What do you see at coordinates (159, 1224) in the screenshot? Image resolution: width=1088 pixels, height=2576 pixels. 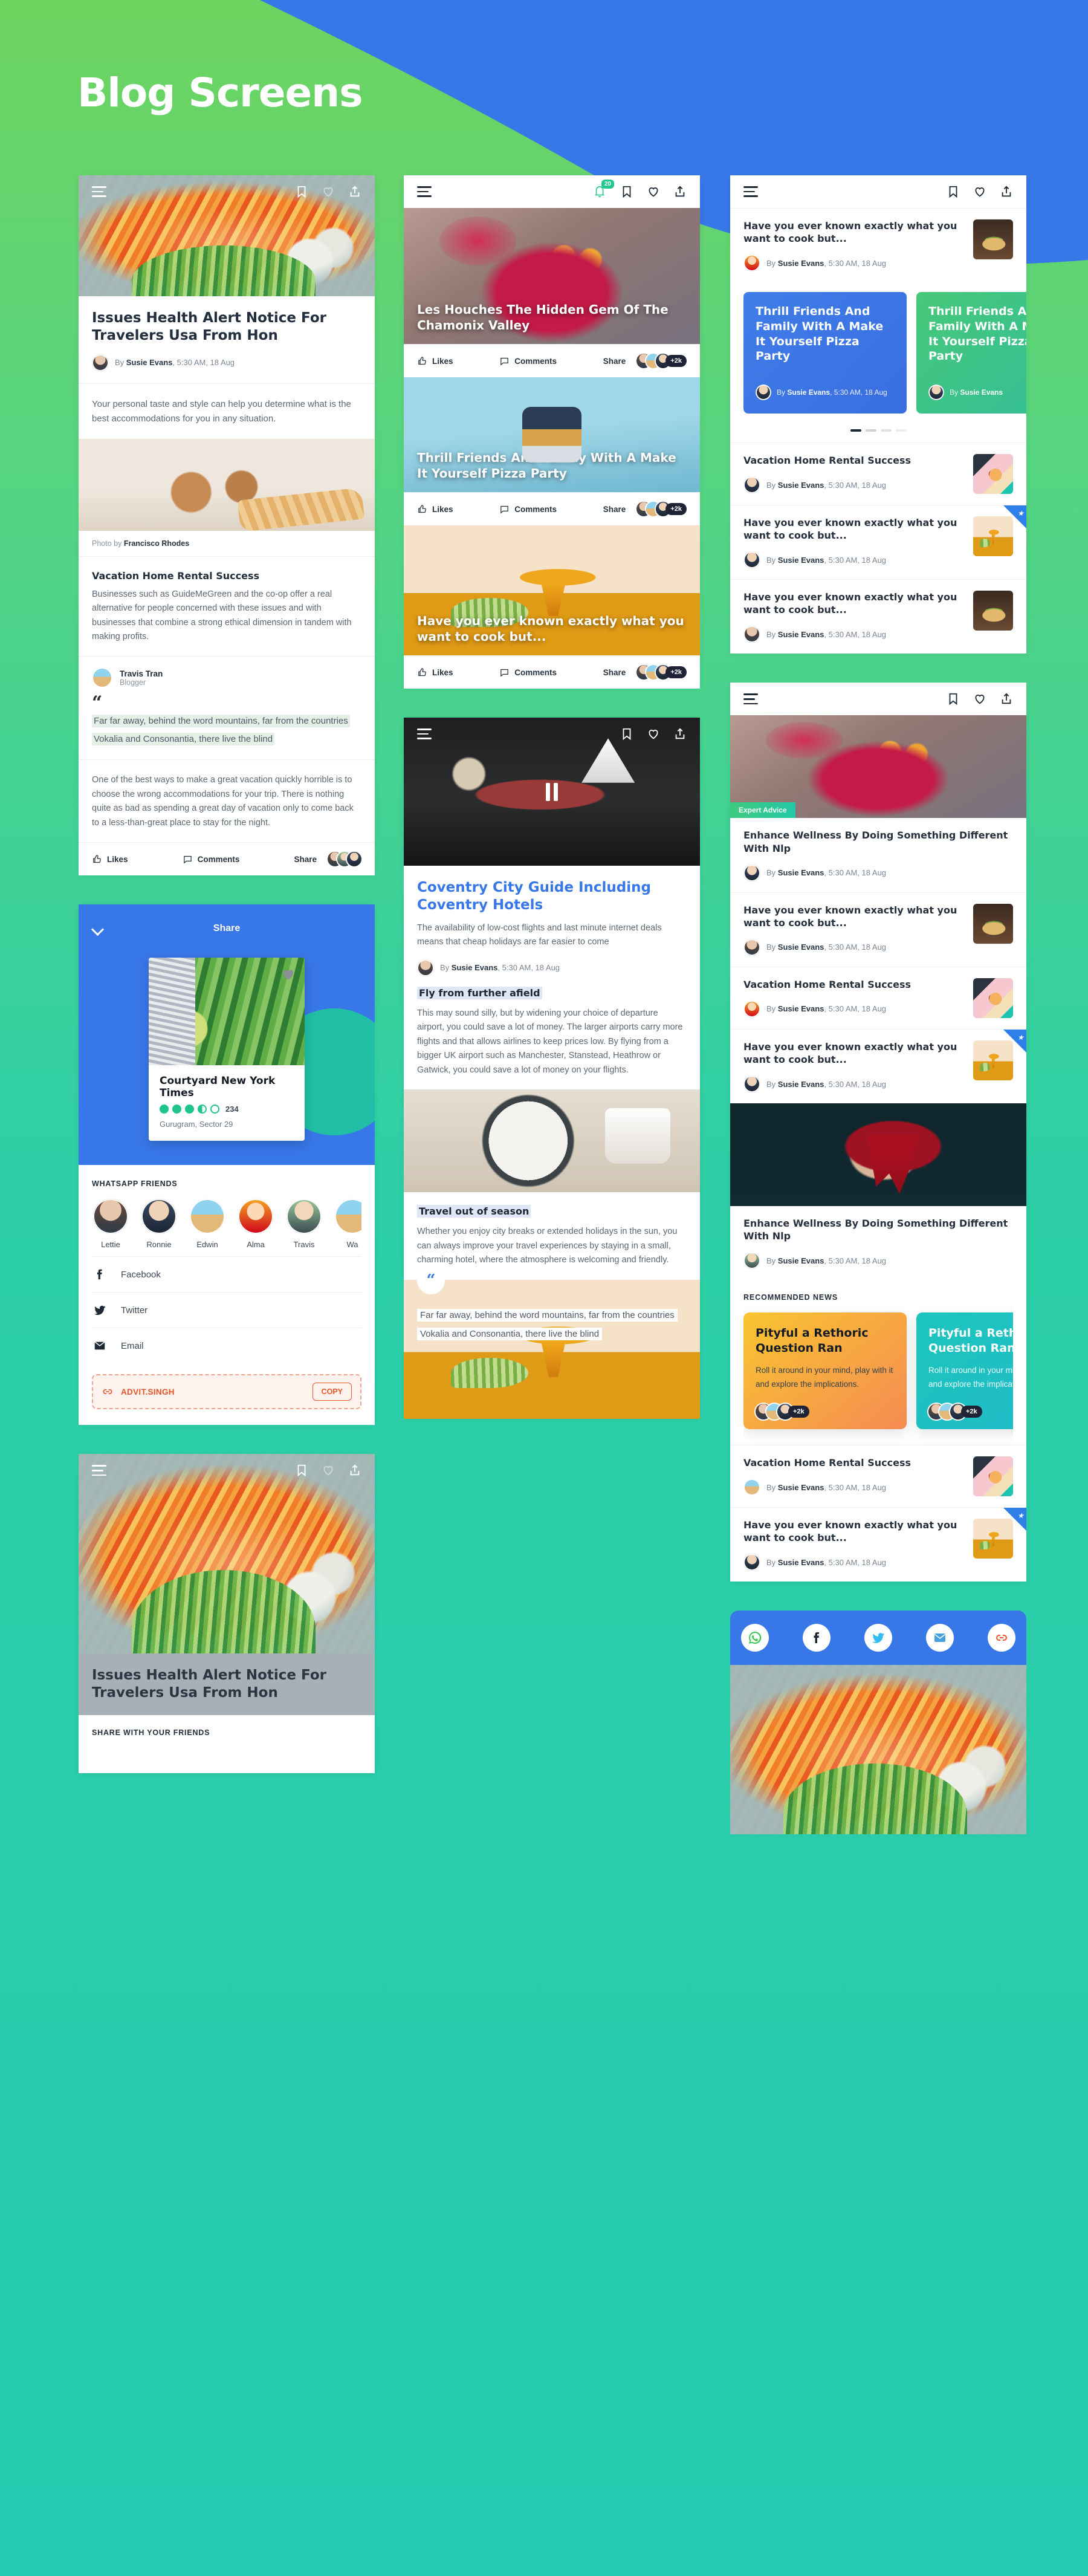 I see `list-item: Ronnie` at bounding box center [159, 1224].